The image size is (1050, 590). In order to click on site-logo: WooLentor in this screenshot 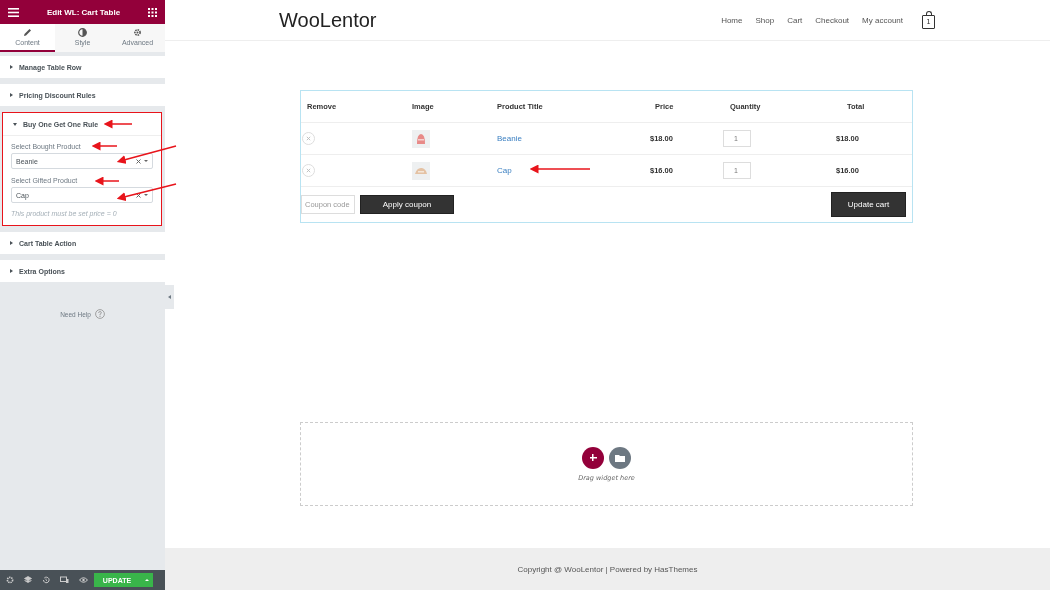, I will do `click(328, 20)`.